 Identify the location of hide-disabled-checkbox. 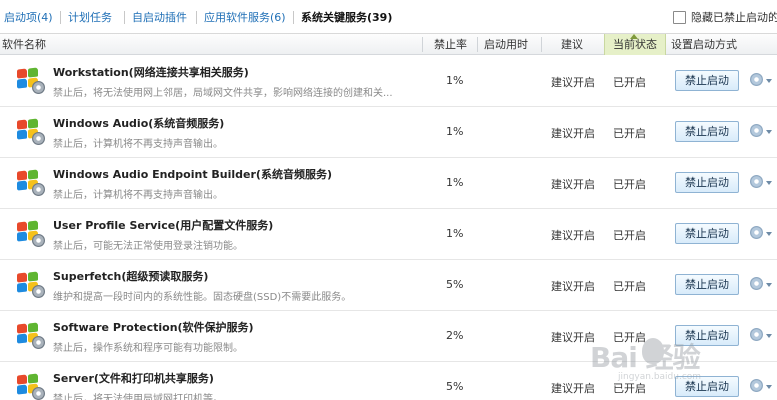
(679, 17).